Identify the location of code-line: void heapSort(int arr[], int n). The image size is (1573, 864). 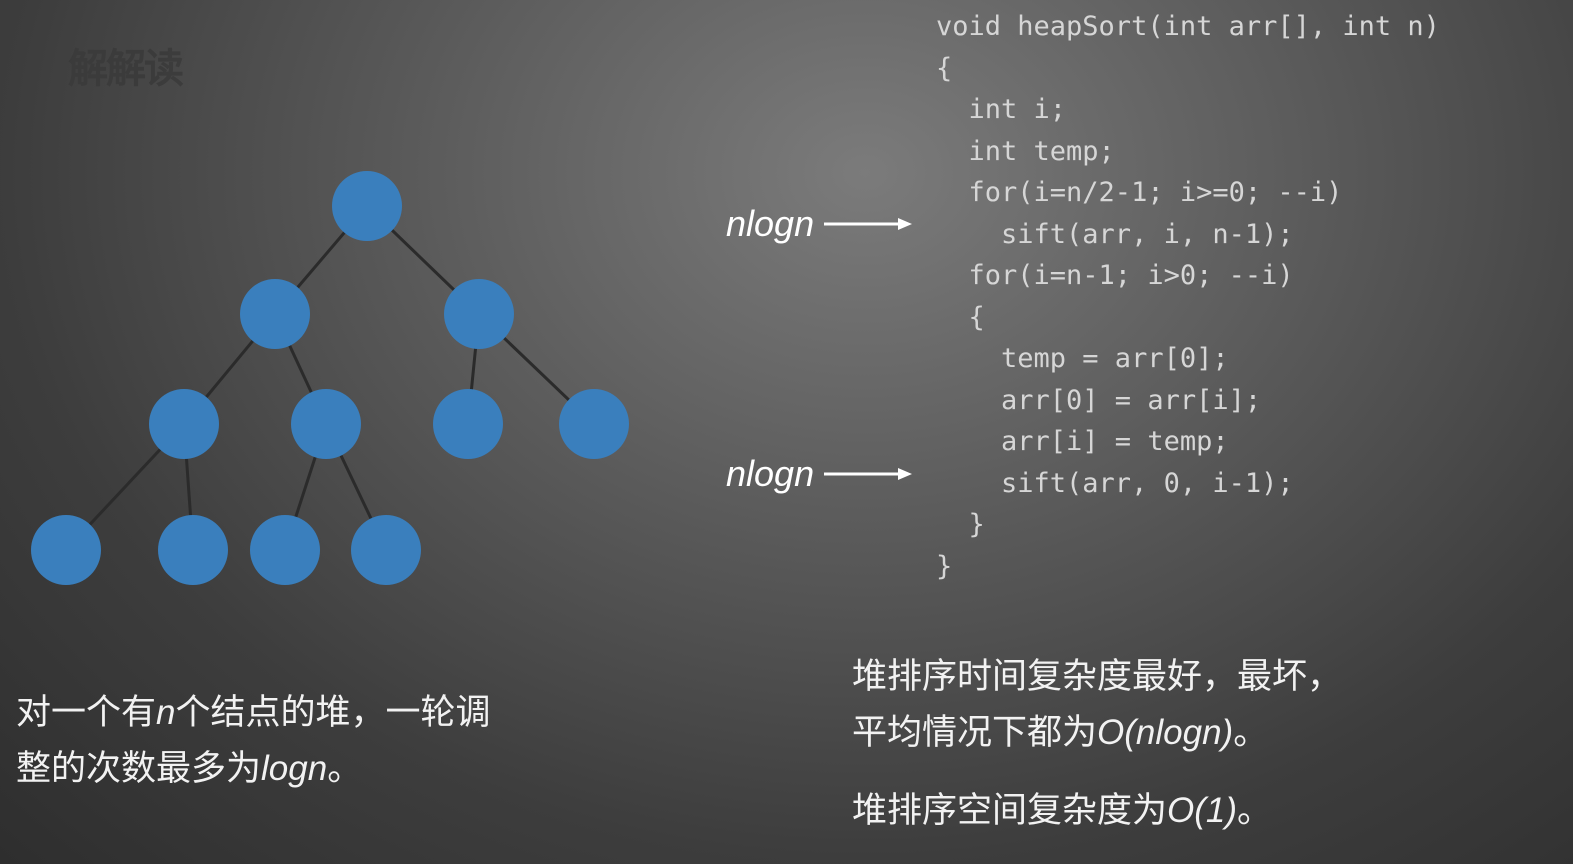
(1188, 26).